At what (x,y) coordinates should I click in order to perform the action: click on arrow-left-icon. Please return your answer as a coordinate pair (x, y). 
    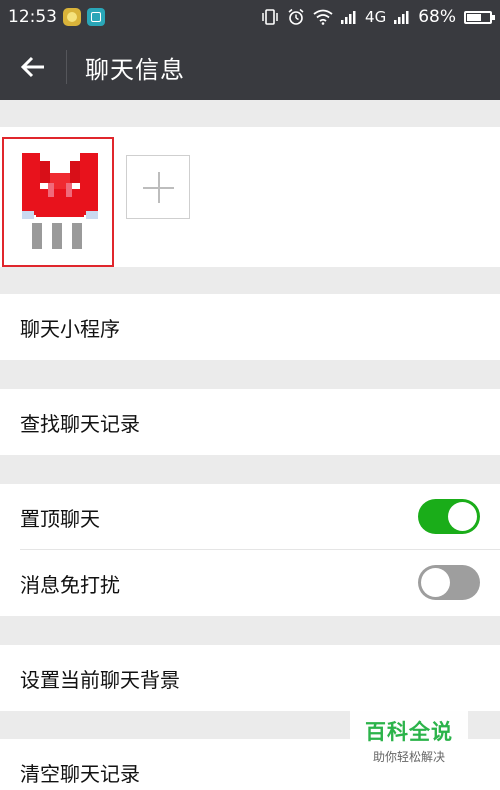
    Looking at the image, I should click on (32, 67).